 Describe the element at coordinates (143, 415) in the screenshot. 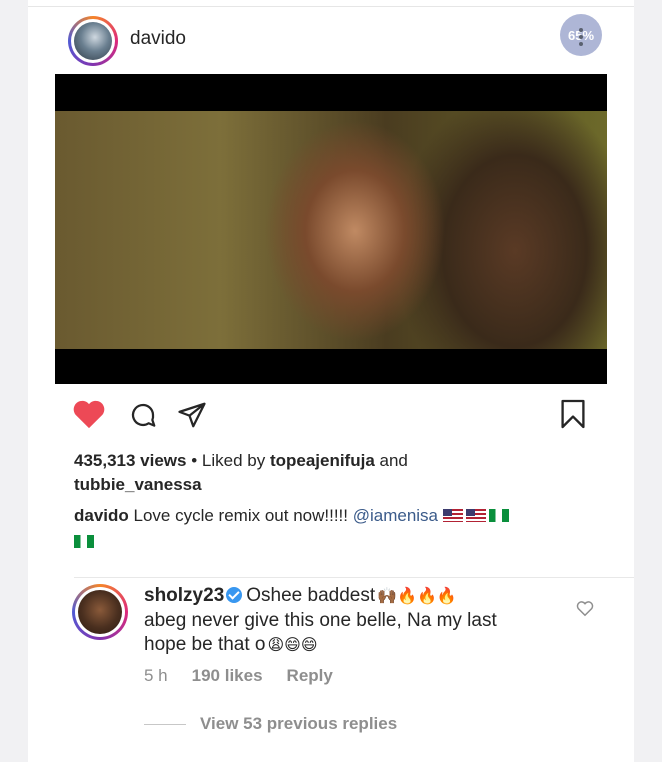

I see `comment-icon` at that location.